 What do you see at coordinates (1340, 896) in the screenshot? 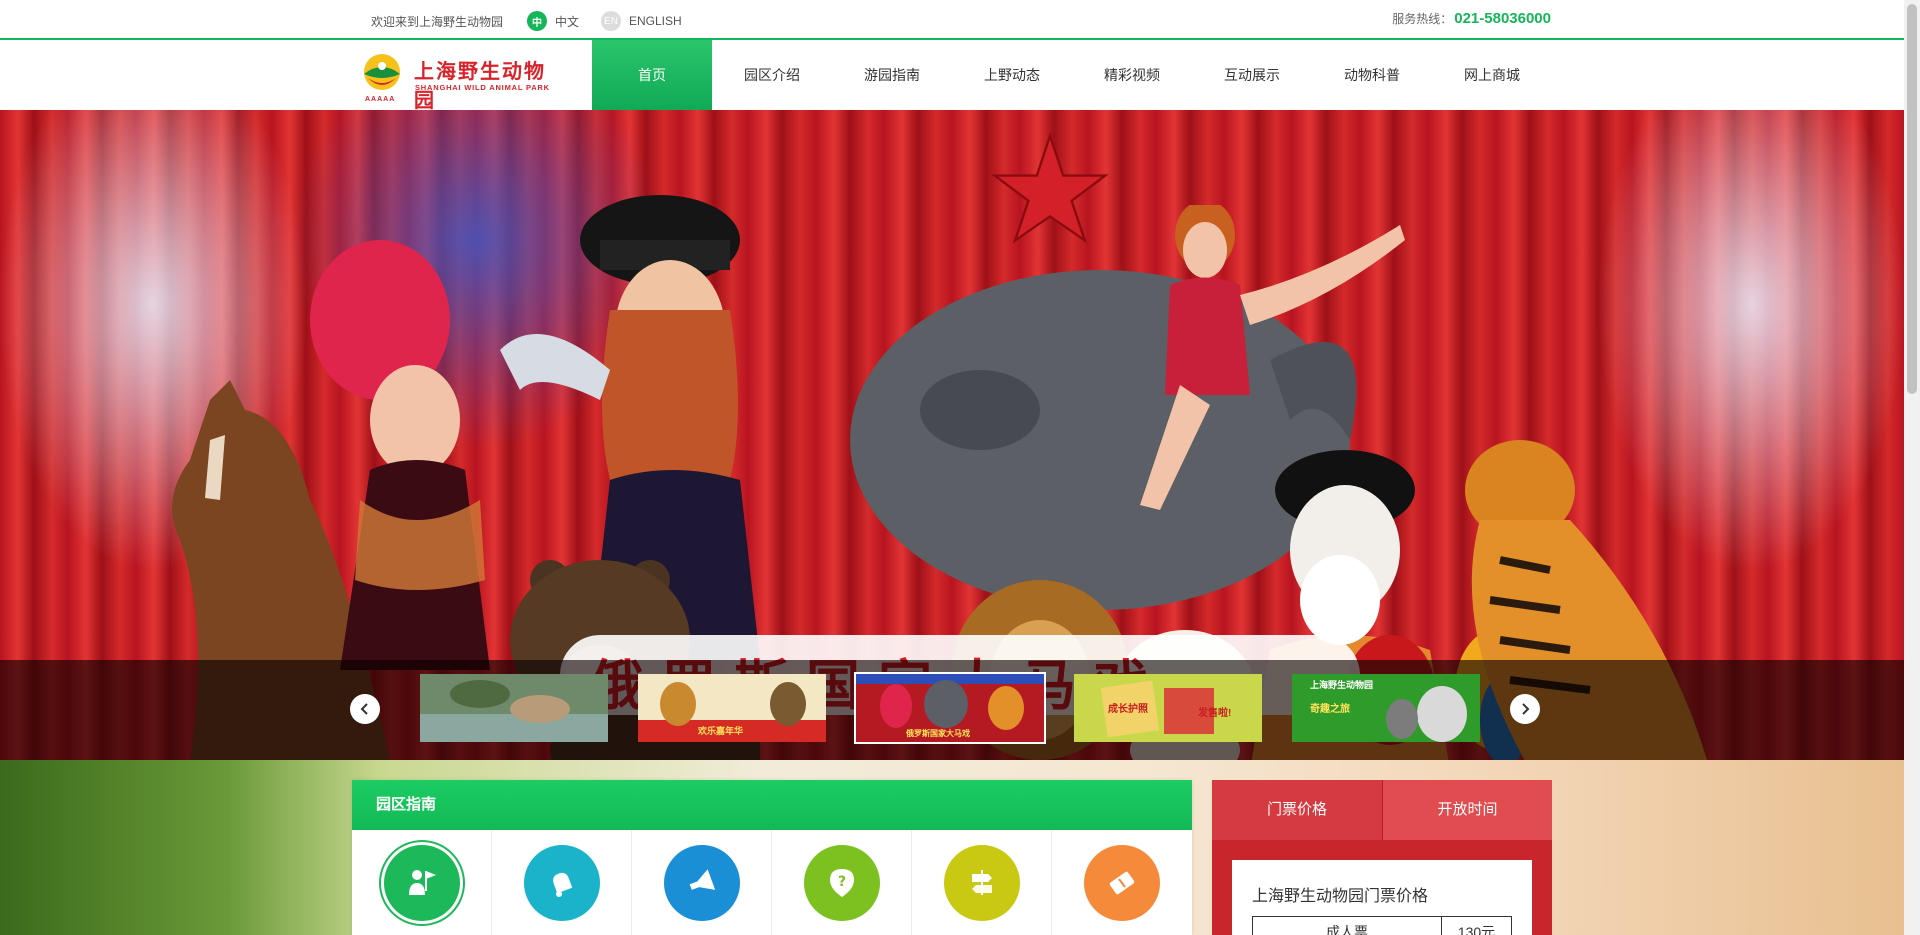
I see `ticket-price-title: 上海野生动物园门票价格` at bounding box center [1340, 896].